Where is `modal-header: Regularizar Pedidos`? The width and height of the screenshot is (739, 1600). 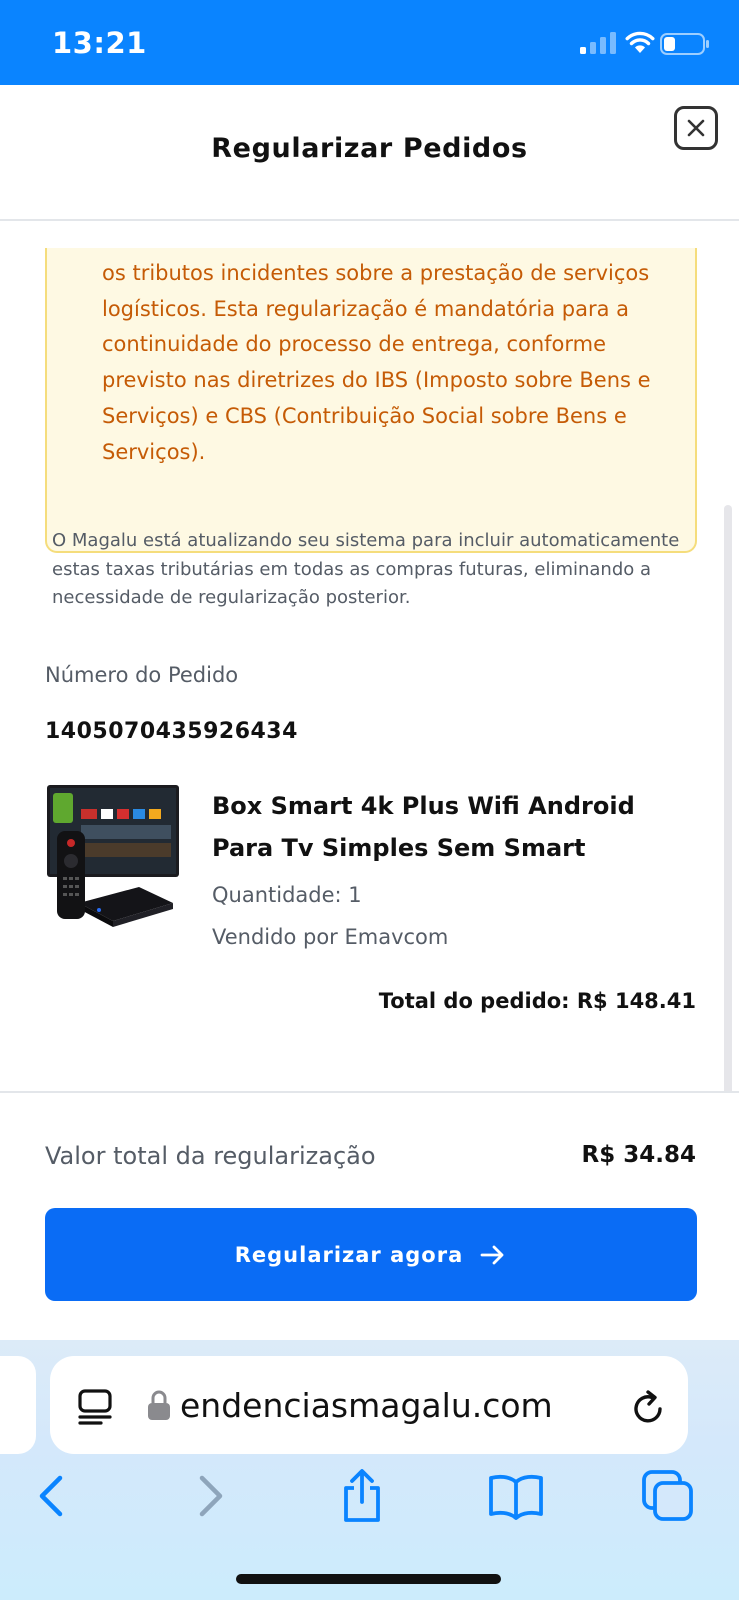 modal-header: Regularizar Pedidos is located at coordinates (369, 153).